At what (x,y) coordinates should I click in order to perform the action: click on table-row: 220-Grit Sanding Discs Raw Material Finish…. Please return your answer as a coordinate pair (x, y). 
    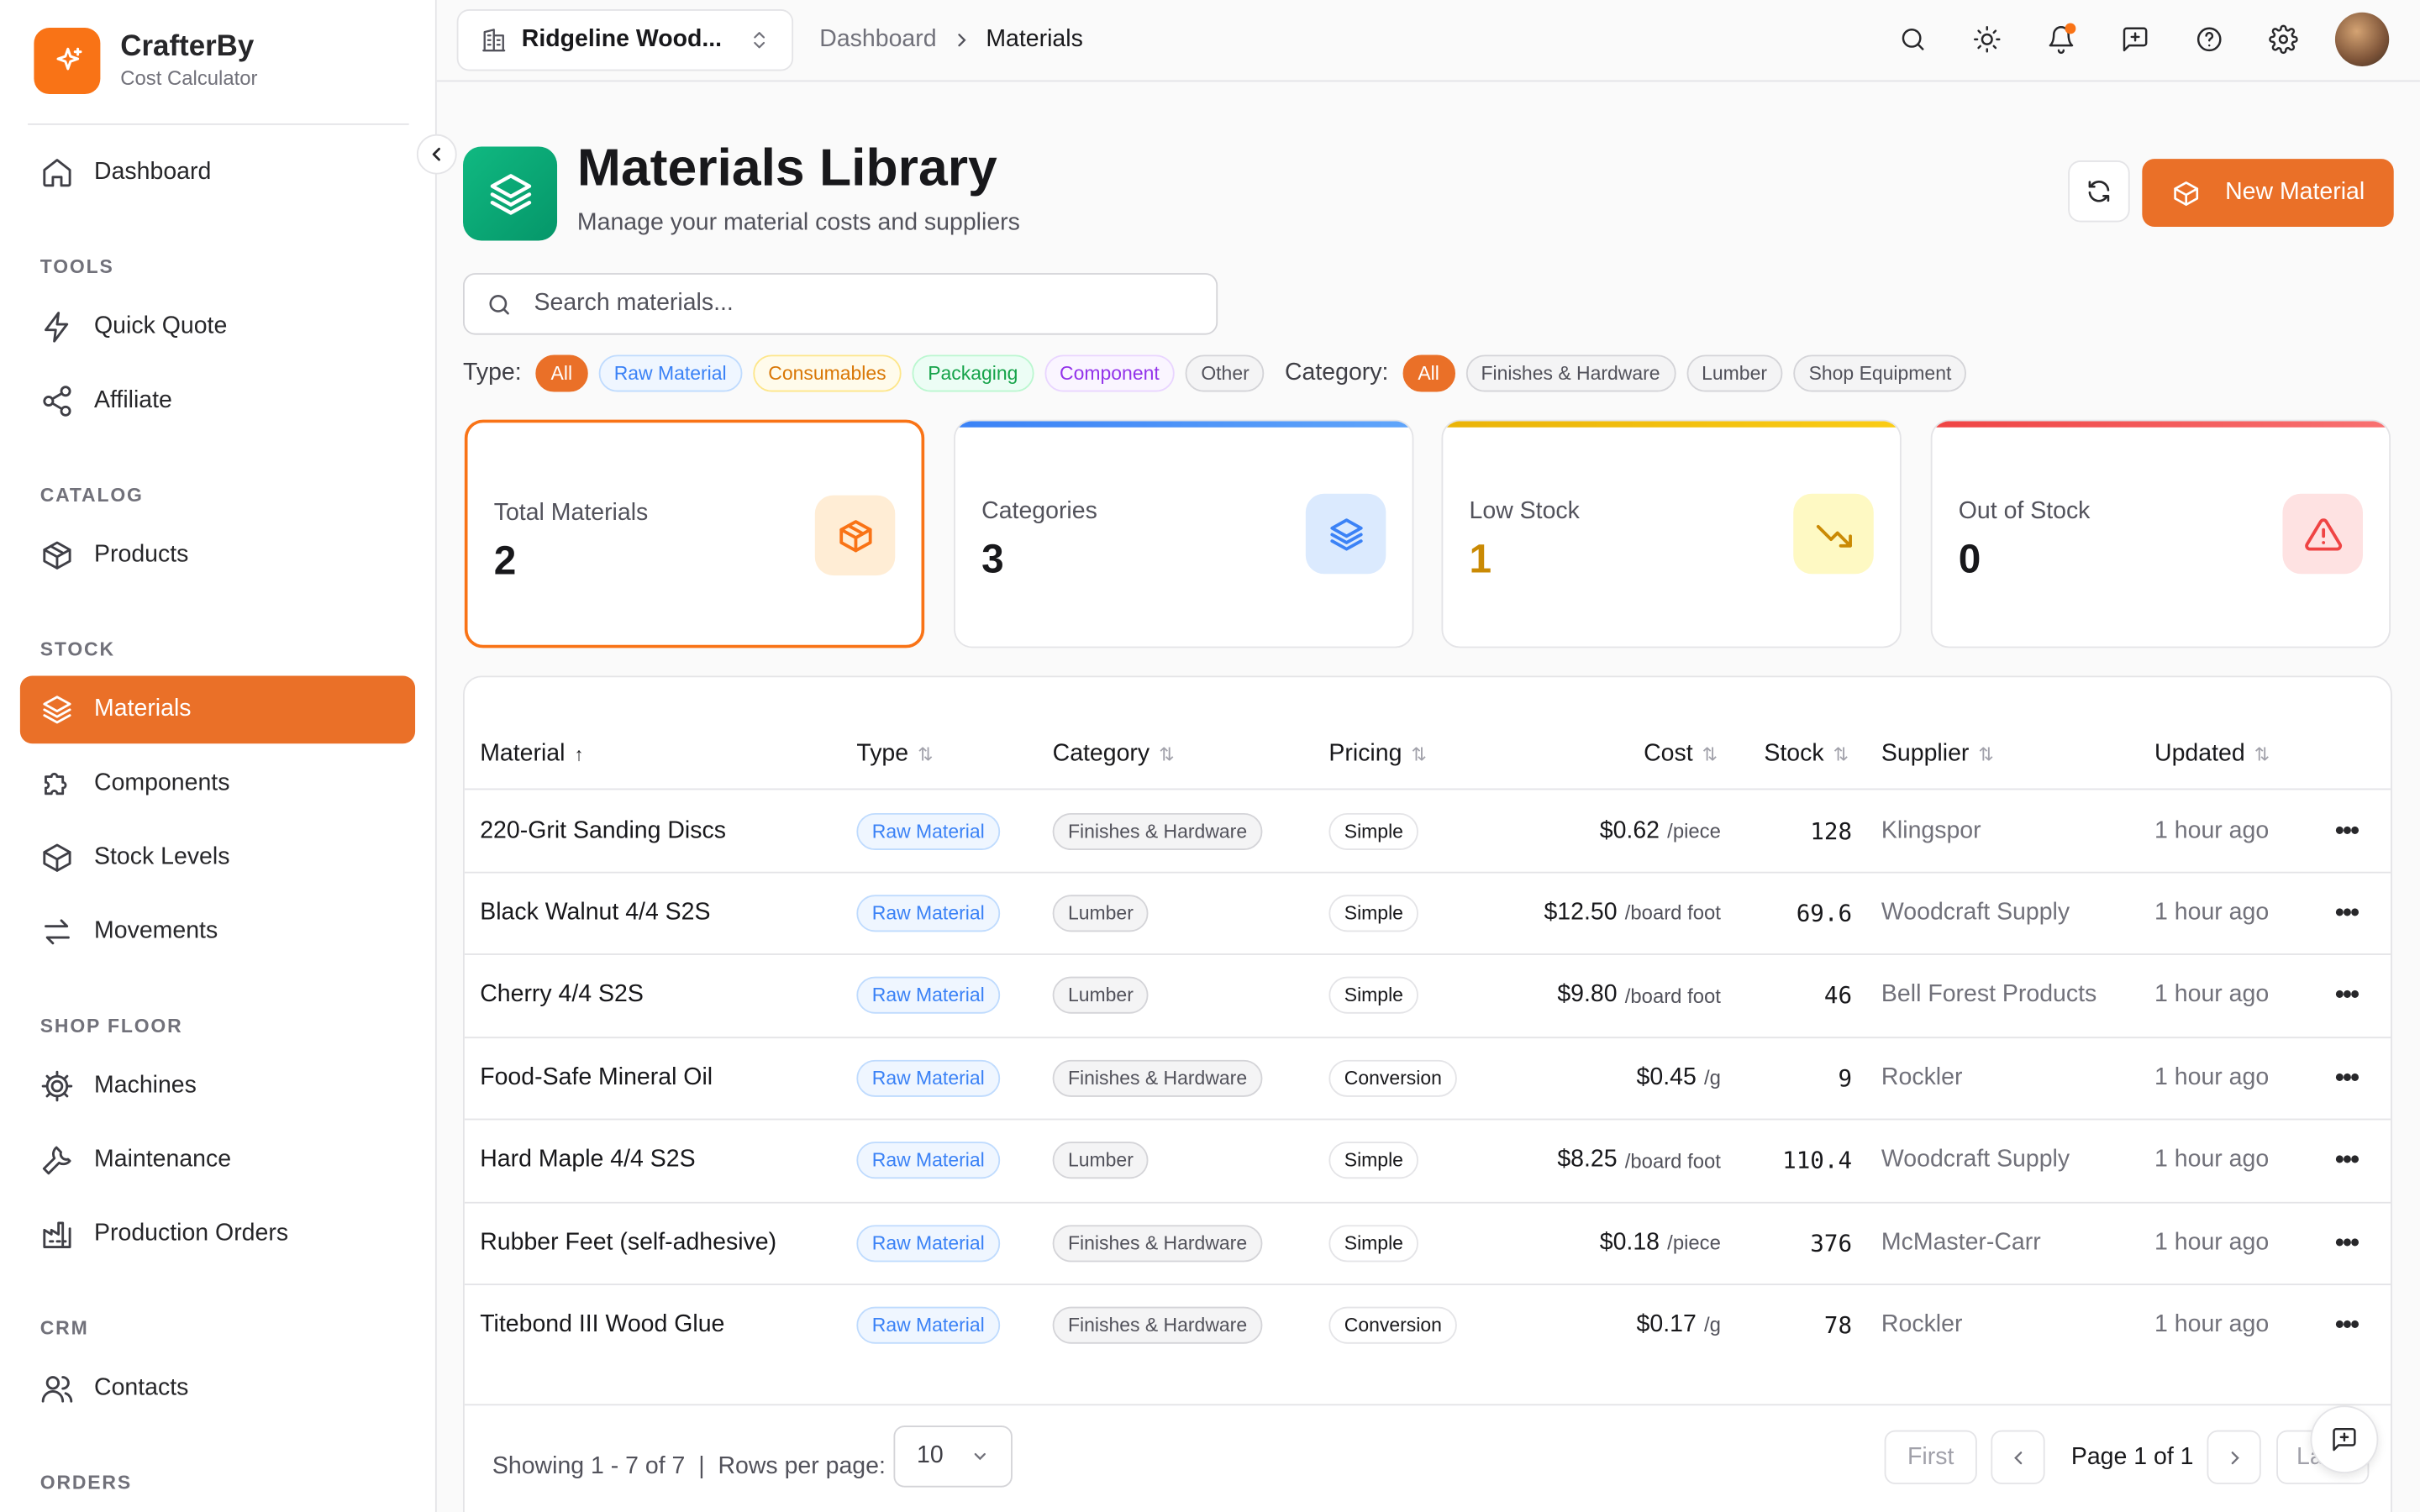
    Looking at the image, I should click on (1428, 830).